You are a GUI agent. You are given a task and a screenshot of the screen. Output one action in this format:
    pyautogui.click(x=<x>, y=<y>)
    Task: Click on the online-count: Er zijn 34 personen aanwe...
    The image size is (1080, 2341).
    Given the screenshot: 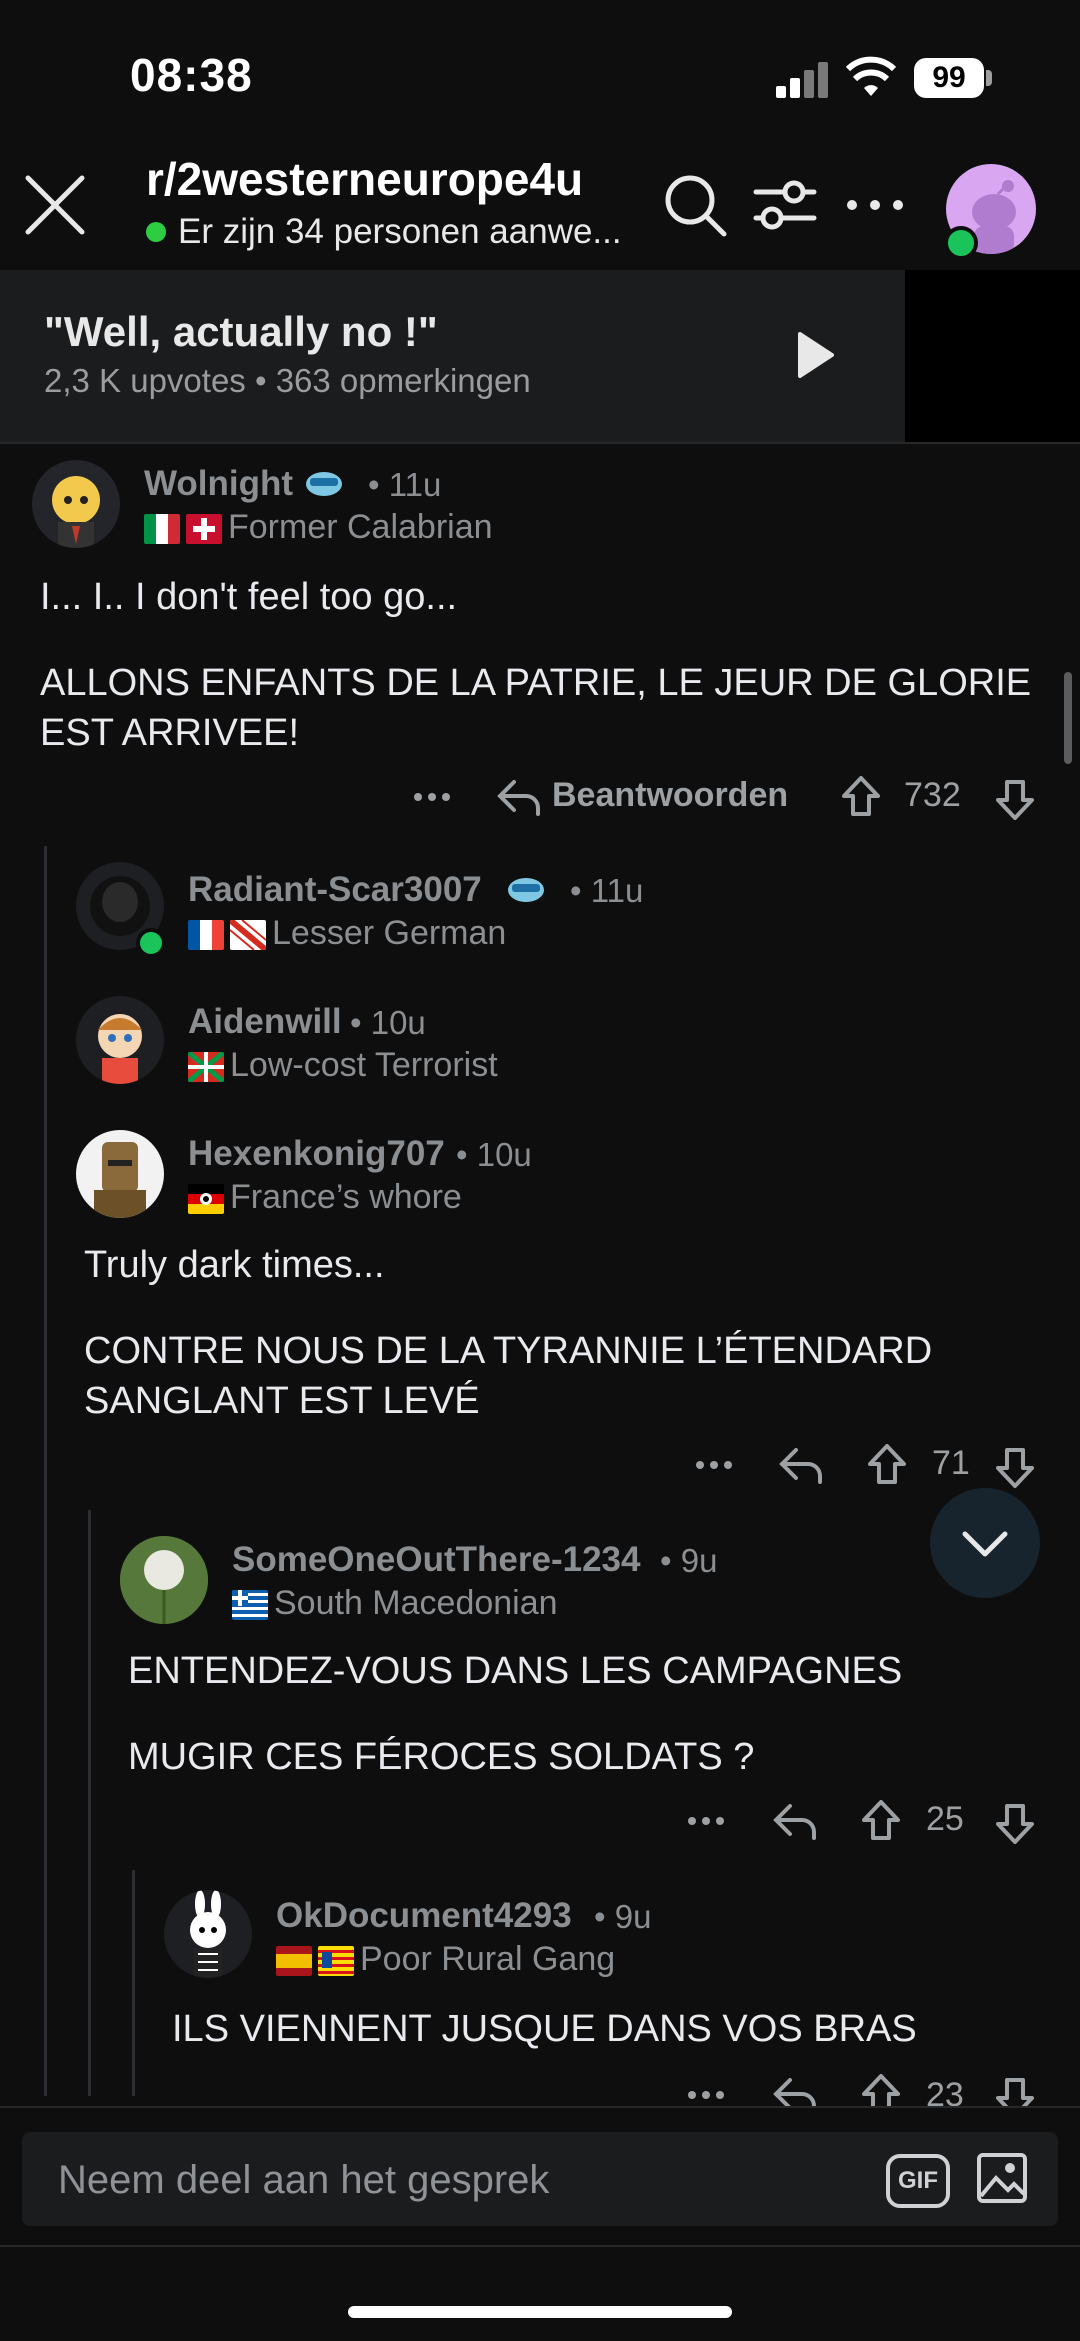 What is the action you would take?
    pyautogui.click(x=400, y=231)
    